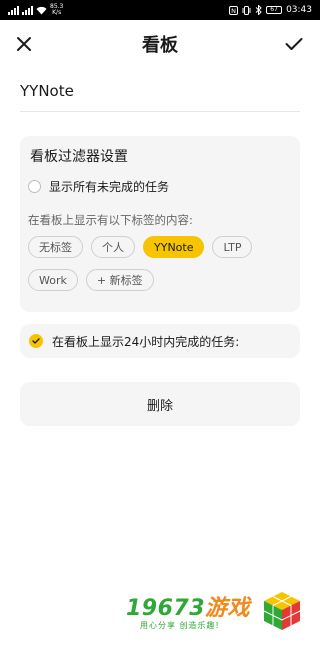  I want to click on vibrate-icon, so click(246, 10).